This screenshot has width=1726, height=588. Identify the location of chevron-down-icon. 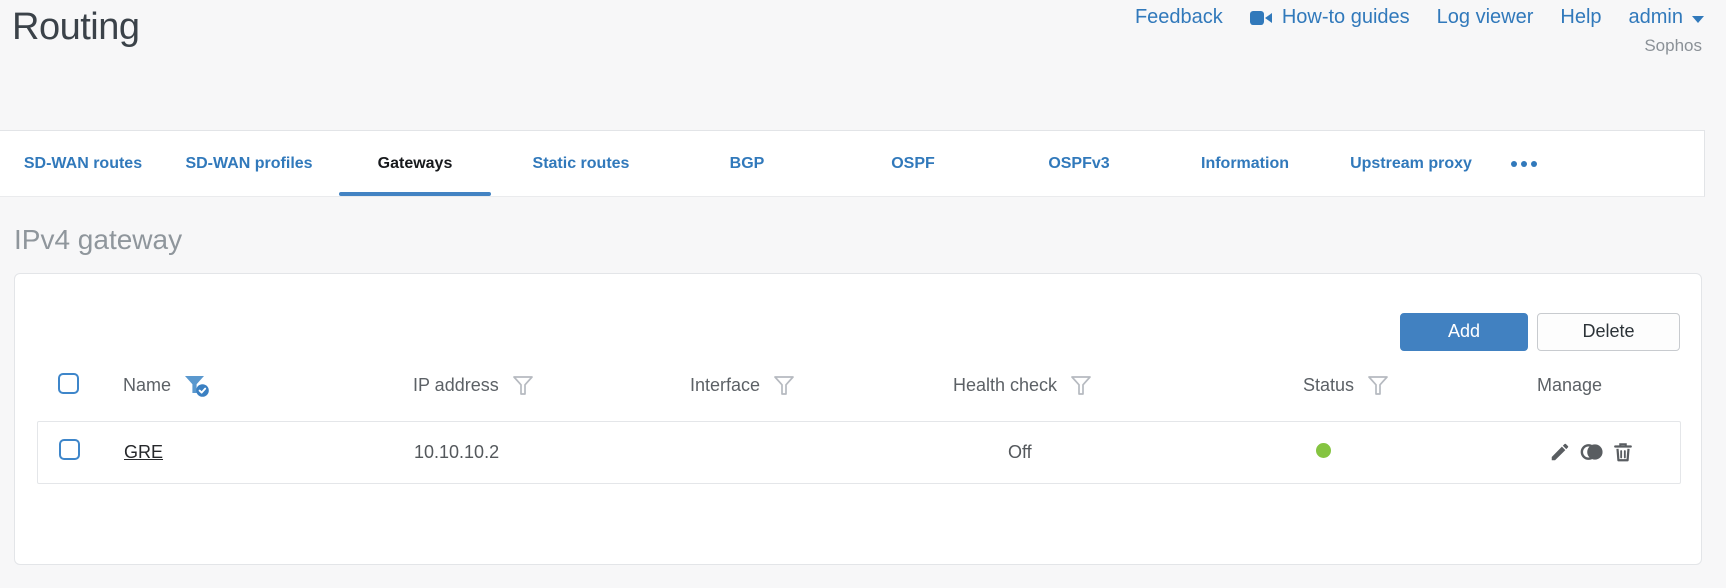
(1698, 19).